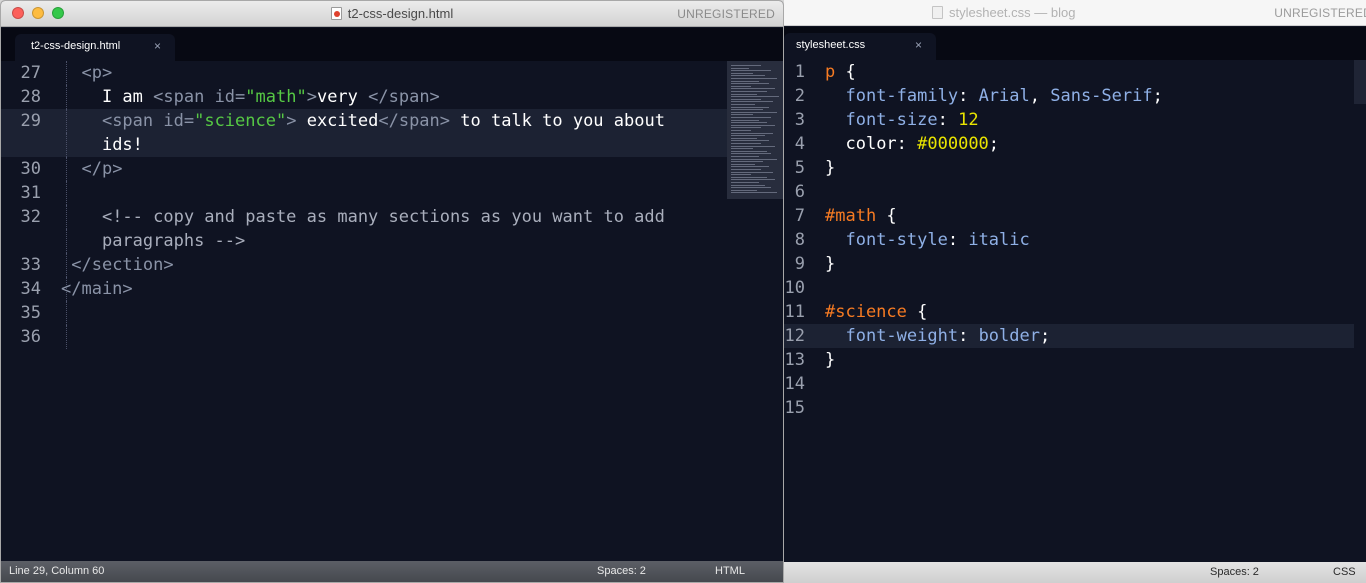 This screenshot has width=1366, height=583. I want to click on line-number: 3, so click(799, 120).